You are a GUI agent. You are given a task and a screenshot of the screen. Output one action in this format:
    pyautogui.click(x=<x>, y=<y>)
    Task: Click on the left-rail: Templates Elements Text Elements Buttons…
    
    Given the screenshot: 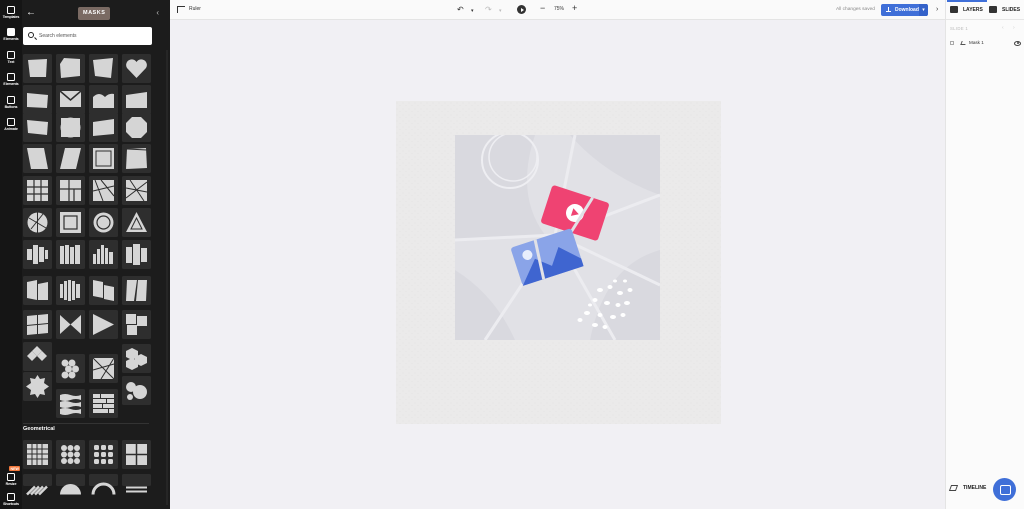 What is the action you would take?
    pyautogui.click(x=11, y=254)
    